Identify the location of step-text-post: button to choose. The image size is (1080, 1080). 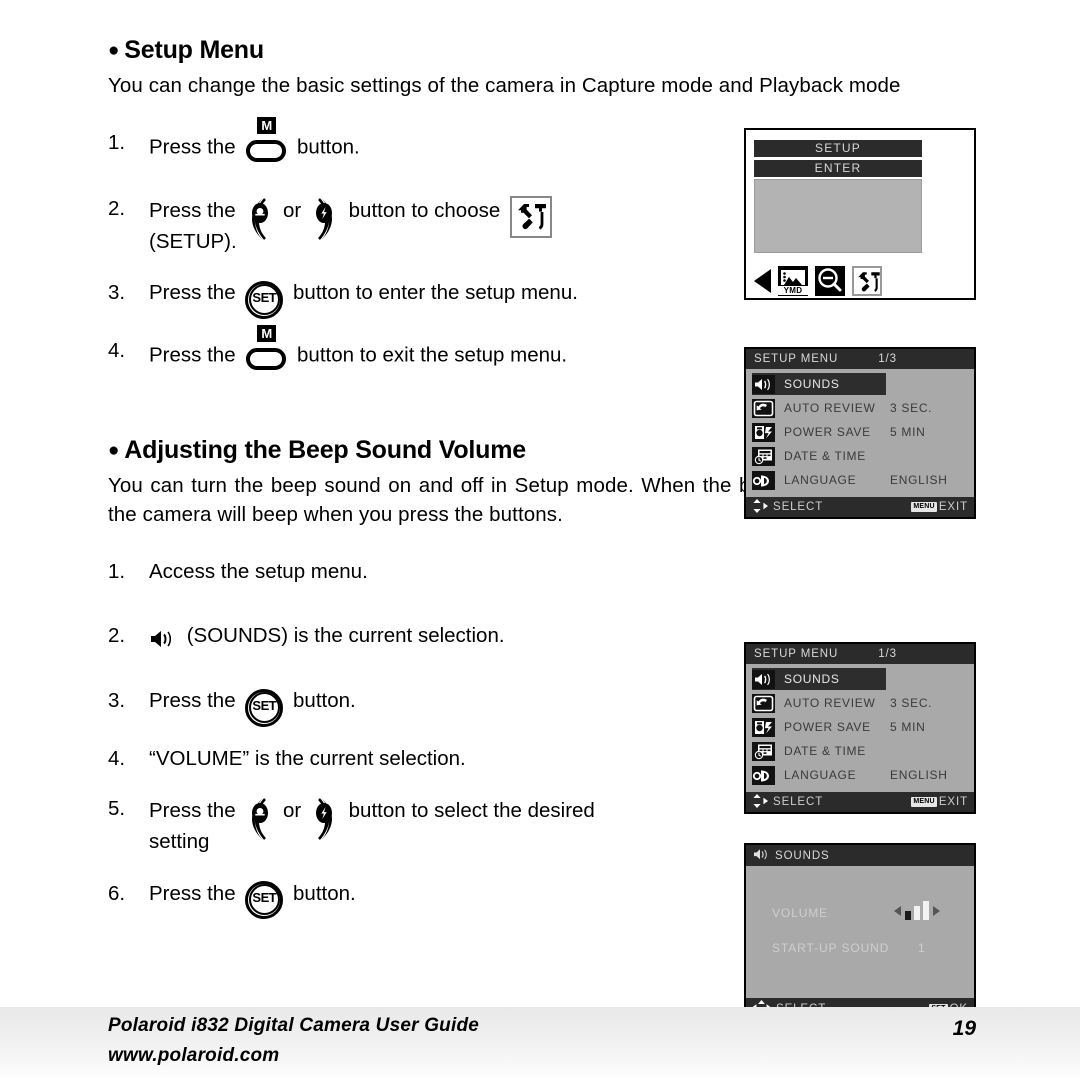
(424, 210).